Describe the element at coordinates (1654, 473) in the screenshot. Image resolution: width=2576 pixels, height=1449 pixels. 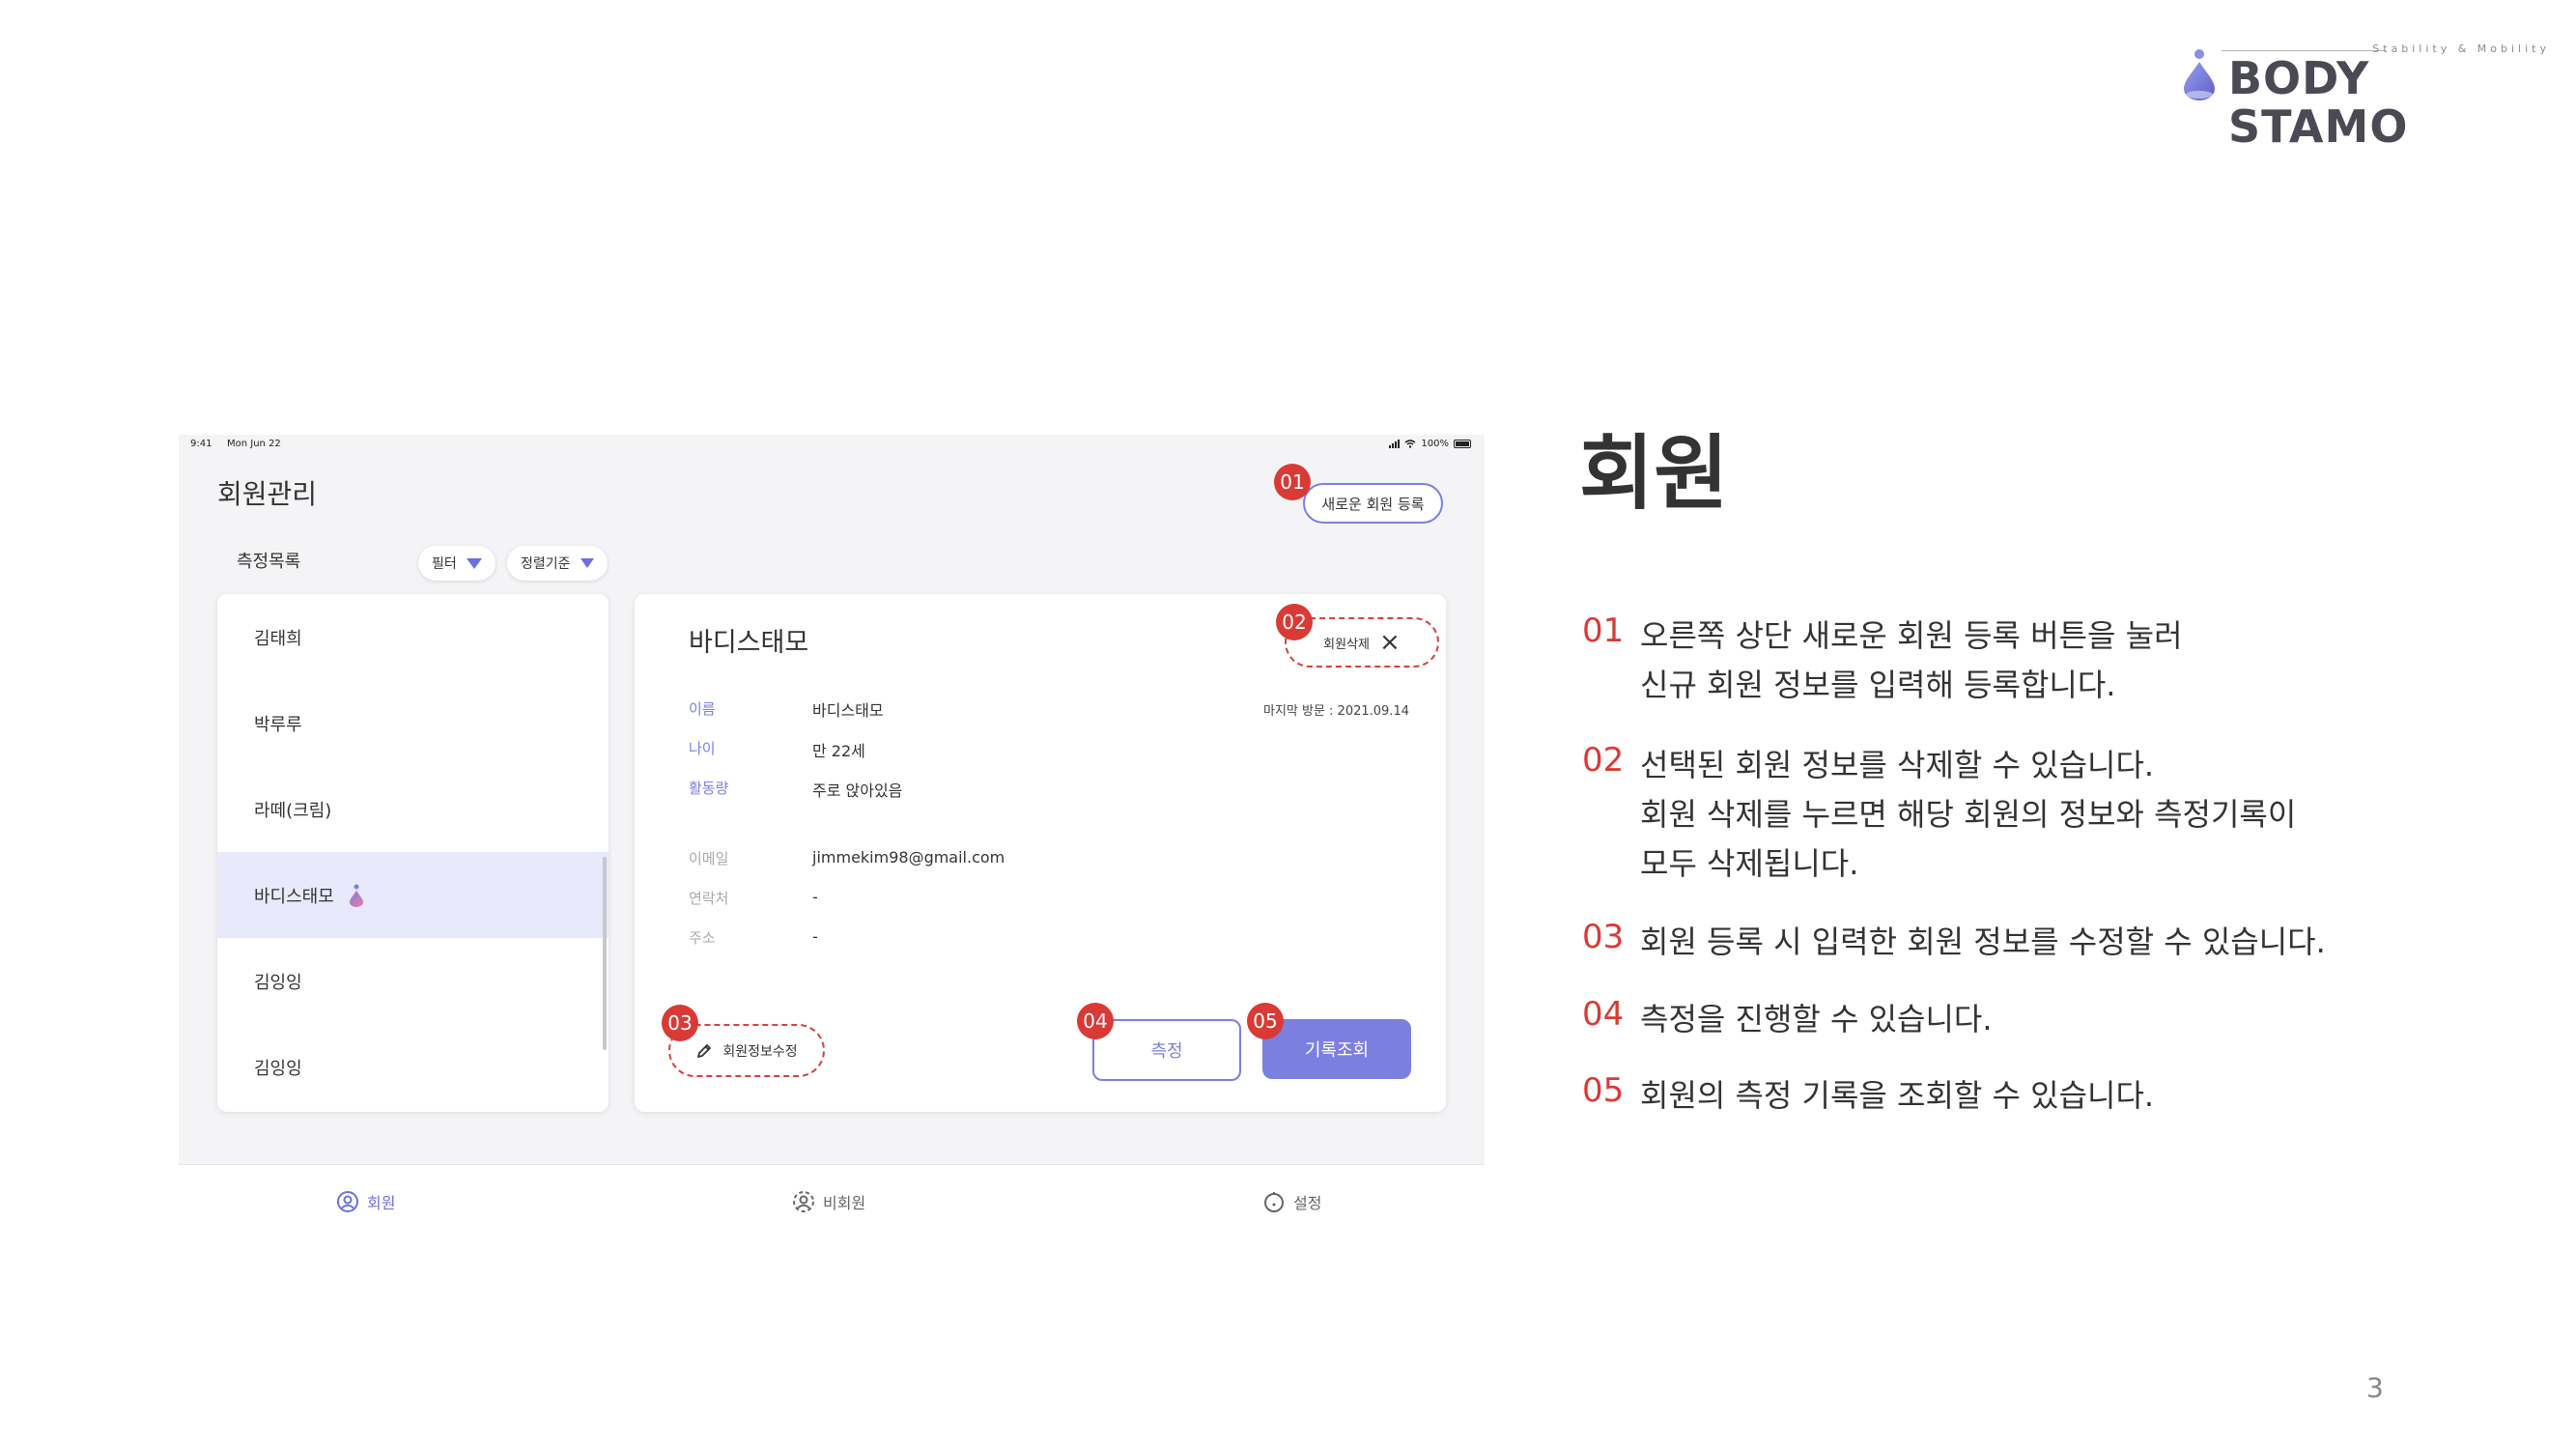
I see `section-heading: 회원` at that location.